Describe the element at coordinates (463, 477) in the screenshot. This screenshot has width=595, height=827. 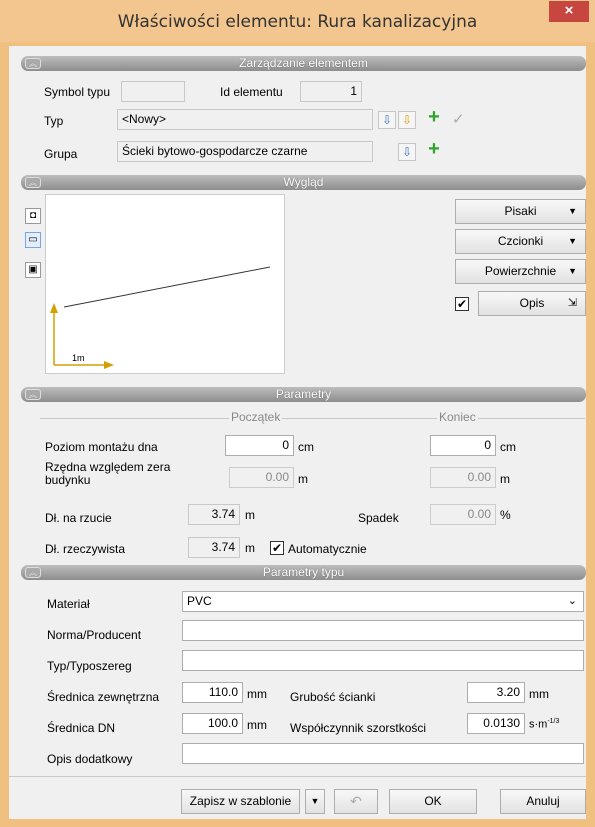
I see `ordinate-end-field: 0.00` at that location.